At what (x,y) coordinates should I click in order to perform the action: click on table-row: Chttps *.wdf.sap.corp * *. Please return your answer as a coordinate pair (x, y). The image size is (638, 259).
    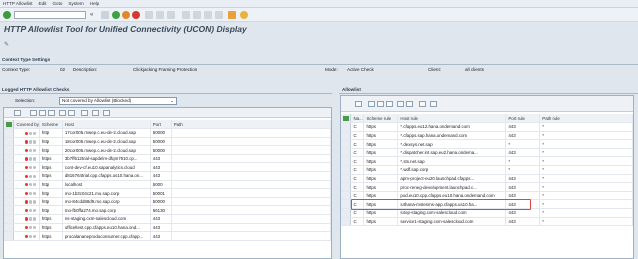
    Looking at the image, I should click on (487, 170).